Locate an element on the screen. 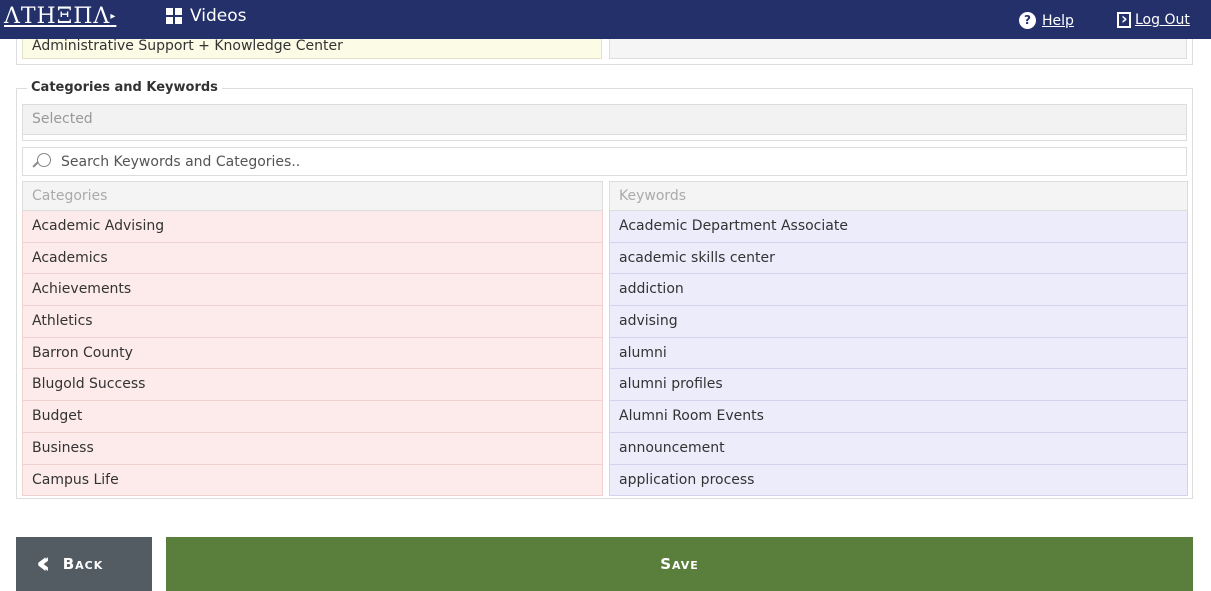 This screenshot has width=1211, height=591. logo-arrow-icon: ▸ is located at coordinates (113, 16).